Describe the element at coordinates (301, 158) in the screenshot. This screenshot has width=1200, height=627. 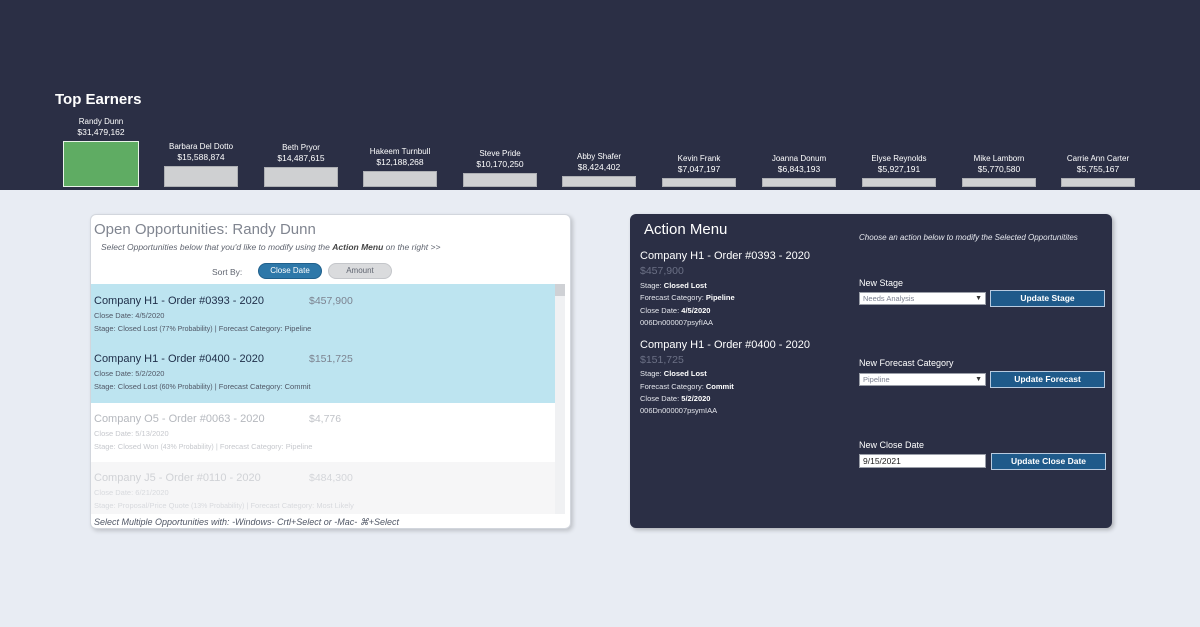
I see `earner-amount: $14,487,615` at that location.